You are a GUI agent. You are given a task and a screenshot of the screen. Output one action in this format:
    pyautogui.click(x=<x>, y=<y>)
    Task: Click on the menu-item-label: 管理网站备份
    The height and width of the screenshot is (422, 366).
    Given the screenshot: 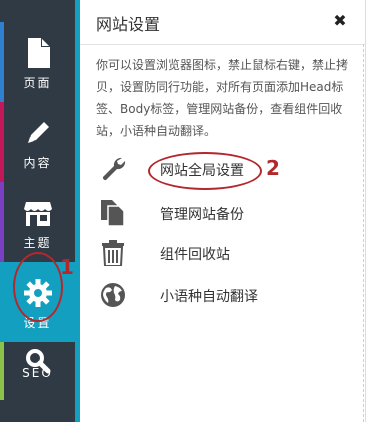 What is the action you would take?
    pyautogui.click(x=202, y=215)
    